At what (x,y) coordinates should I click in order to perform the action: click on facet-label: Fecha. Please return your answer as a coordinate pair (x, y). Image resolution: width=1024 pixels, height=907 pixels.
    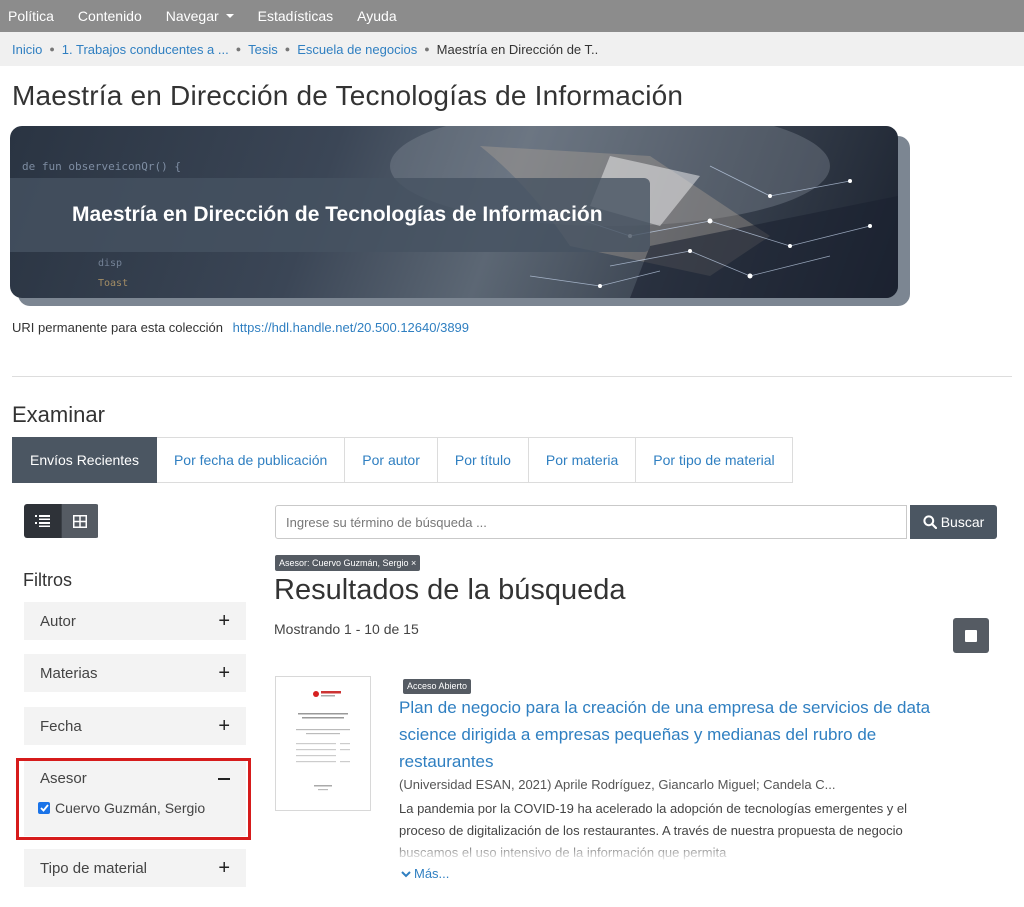
    Looking at the image, I should click on (61, 726).